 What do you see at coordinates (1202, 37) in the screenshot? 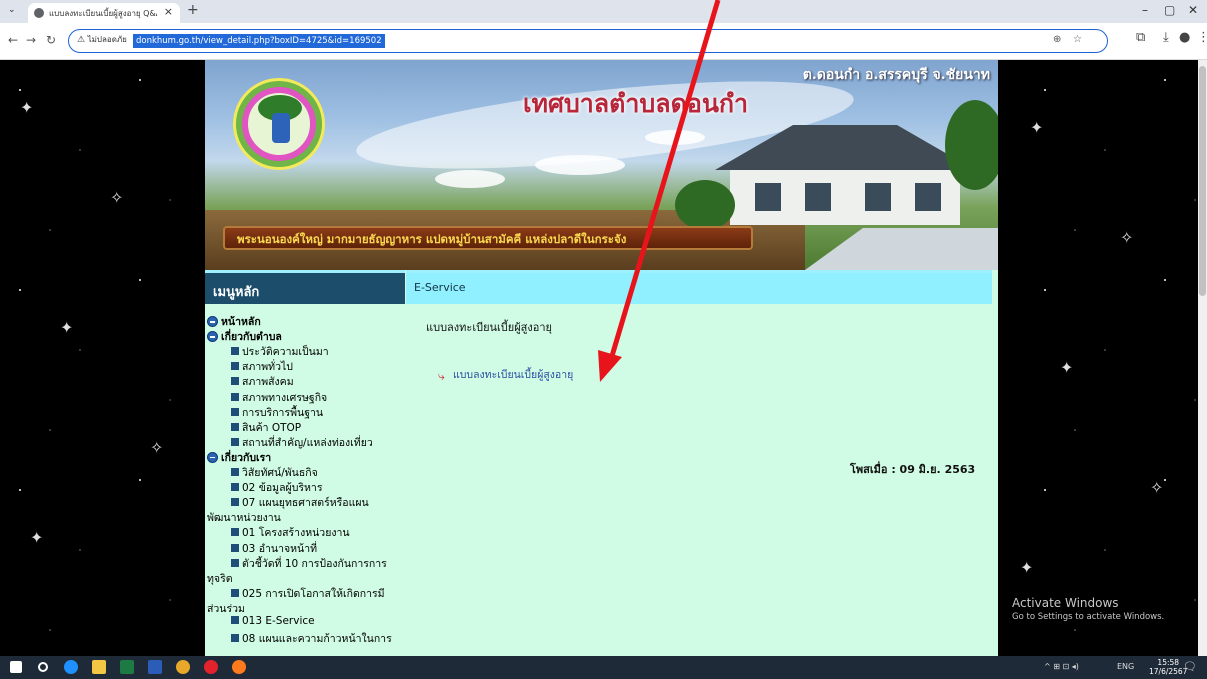
I see `menu-kebab-icon: ⋮` at bounding box center [1202, 37].